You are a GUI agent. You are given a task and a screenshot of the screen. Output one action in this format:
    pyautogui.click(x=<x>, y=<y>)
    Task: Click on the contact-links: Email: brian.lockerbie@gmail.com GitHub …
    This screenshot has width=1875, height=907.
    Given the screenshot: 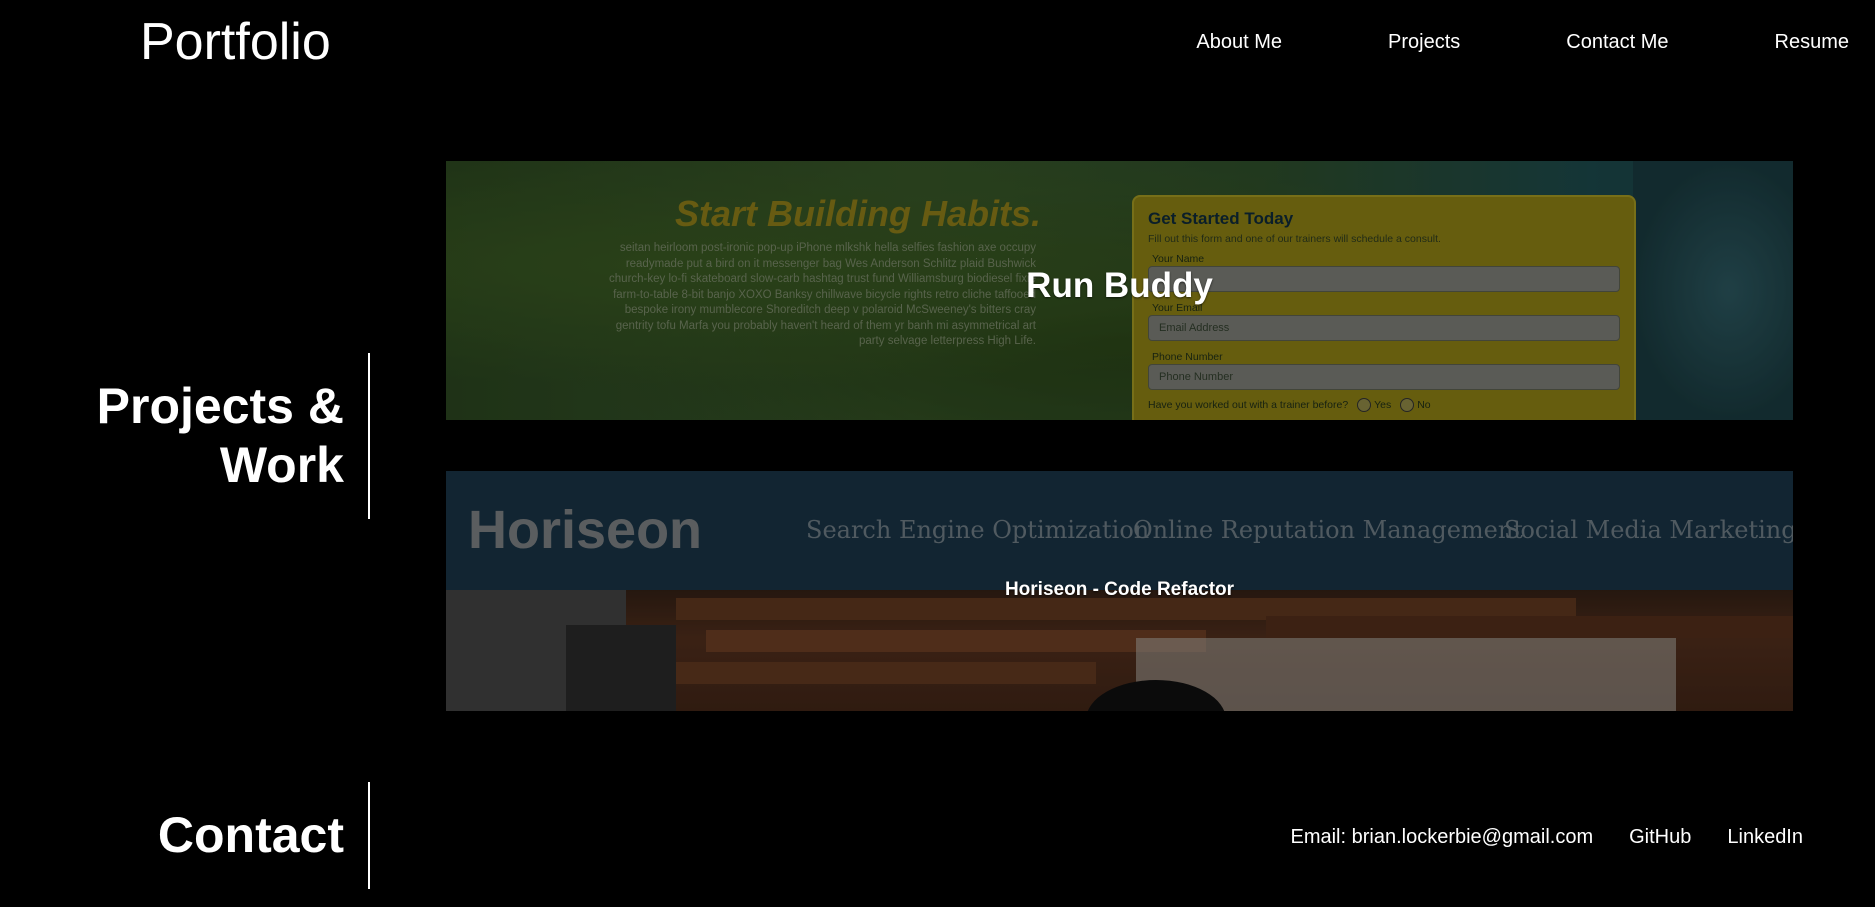 What is the action you would take?
    pyautogui.click(x=1546, y=837)
    